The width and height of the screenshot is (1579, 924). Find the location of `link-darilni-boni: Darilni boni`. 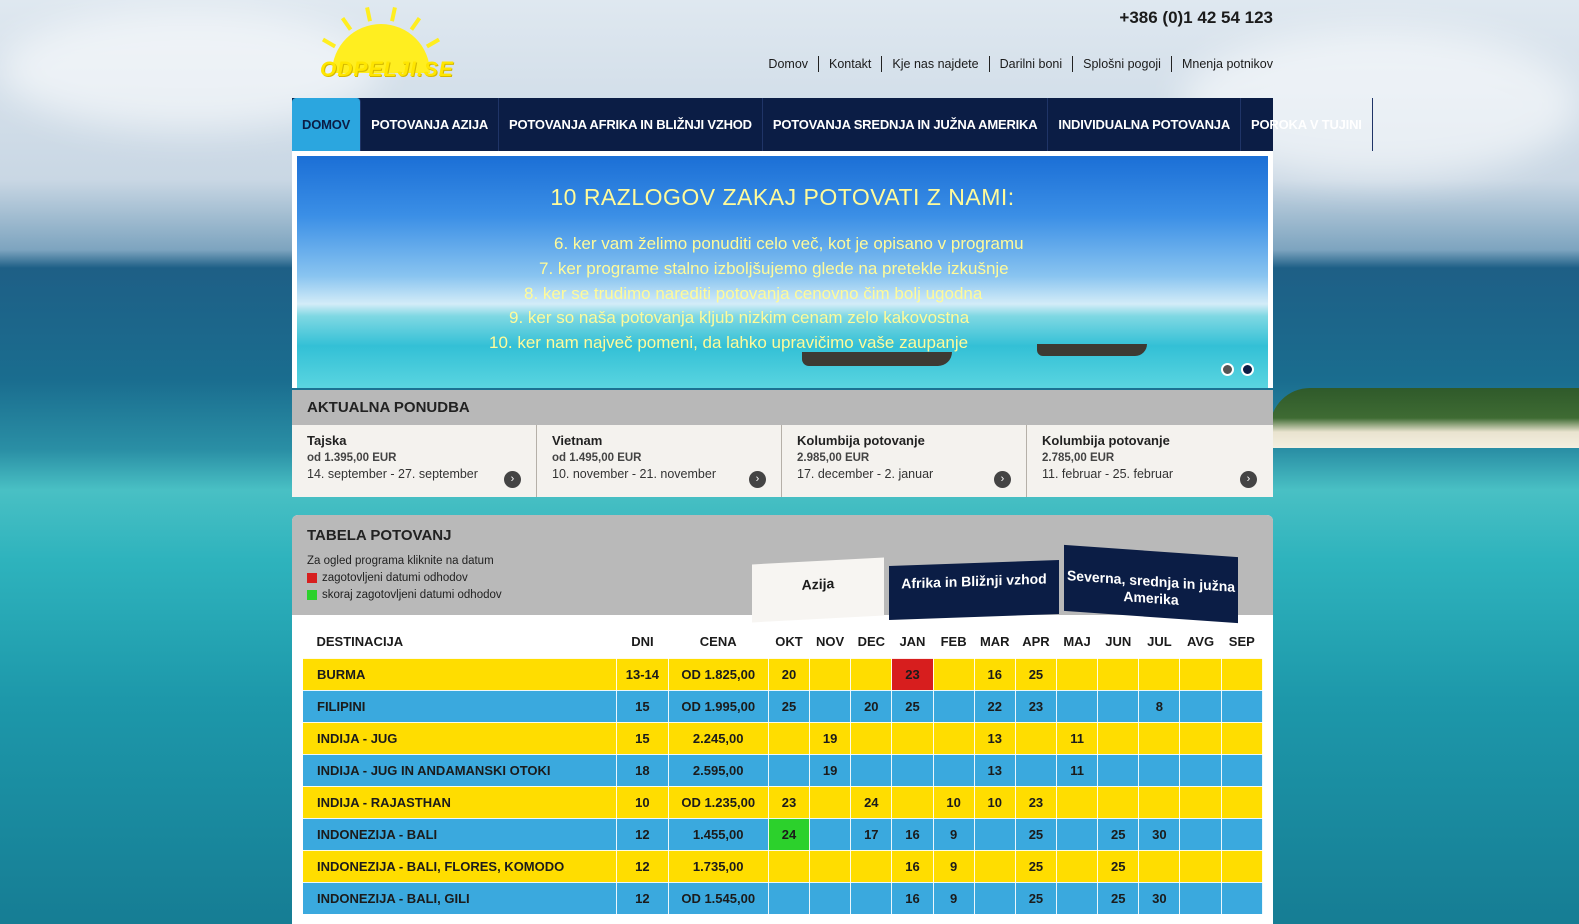

link-darilni-boni: Darilni boni is located at coordinates (1030, 64).